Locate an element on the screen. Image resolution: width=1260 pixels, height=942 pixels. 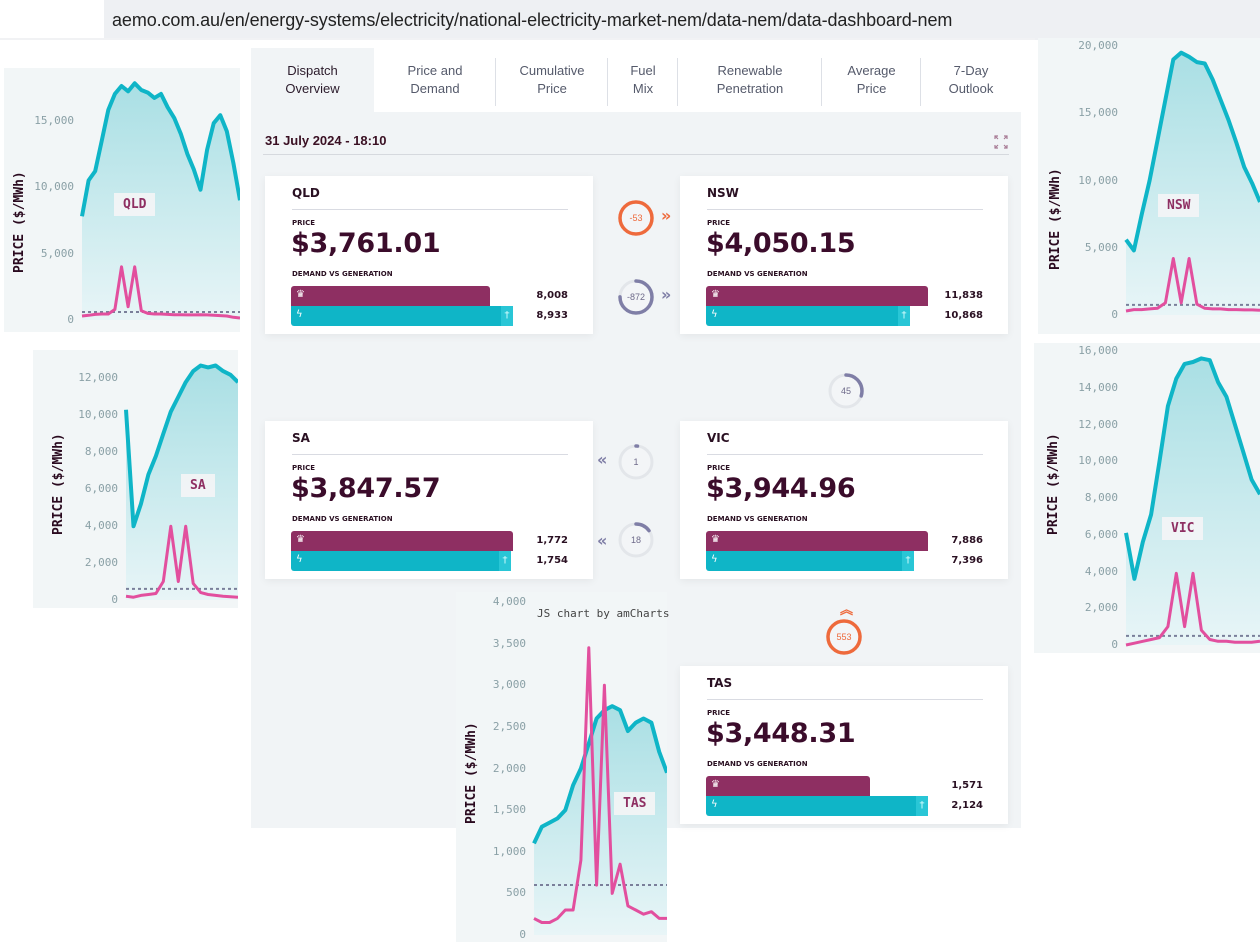
region-name: QLD is located at coordinates (306, 193).